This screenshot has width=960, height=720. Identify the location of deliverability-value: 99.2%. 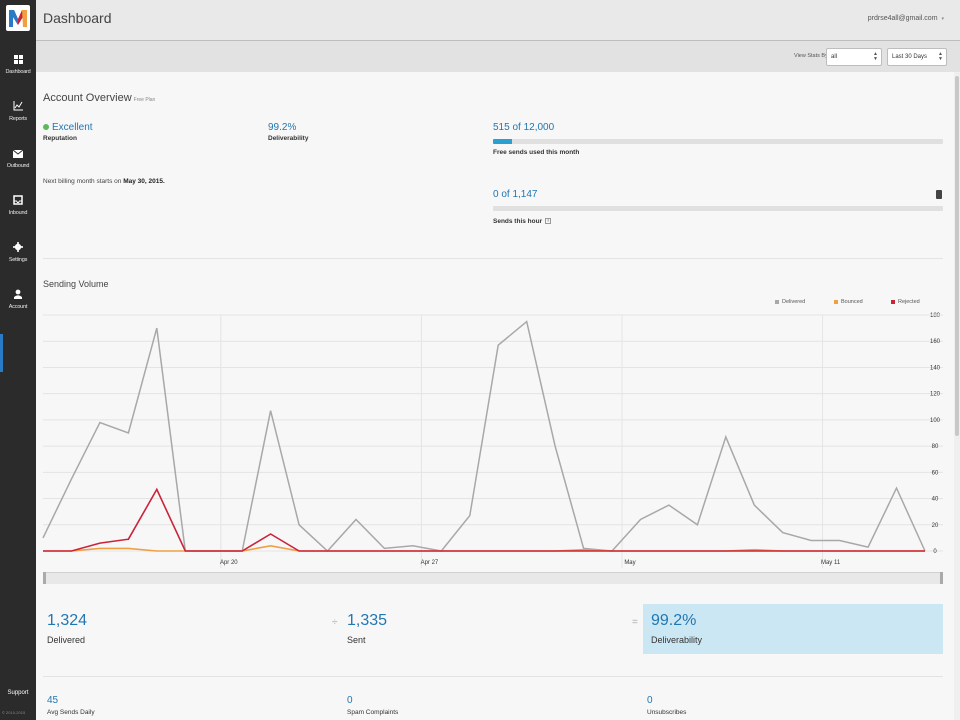
(282, 127).